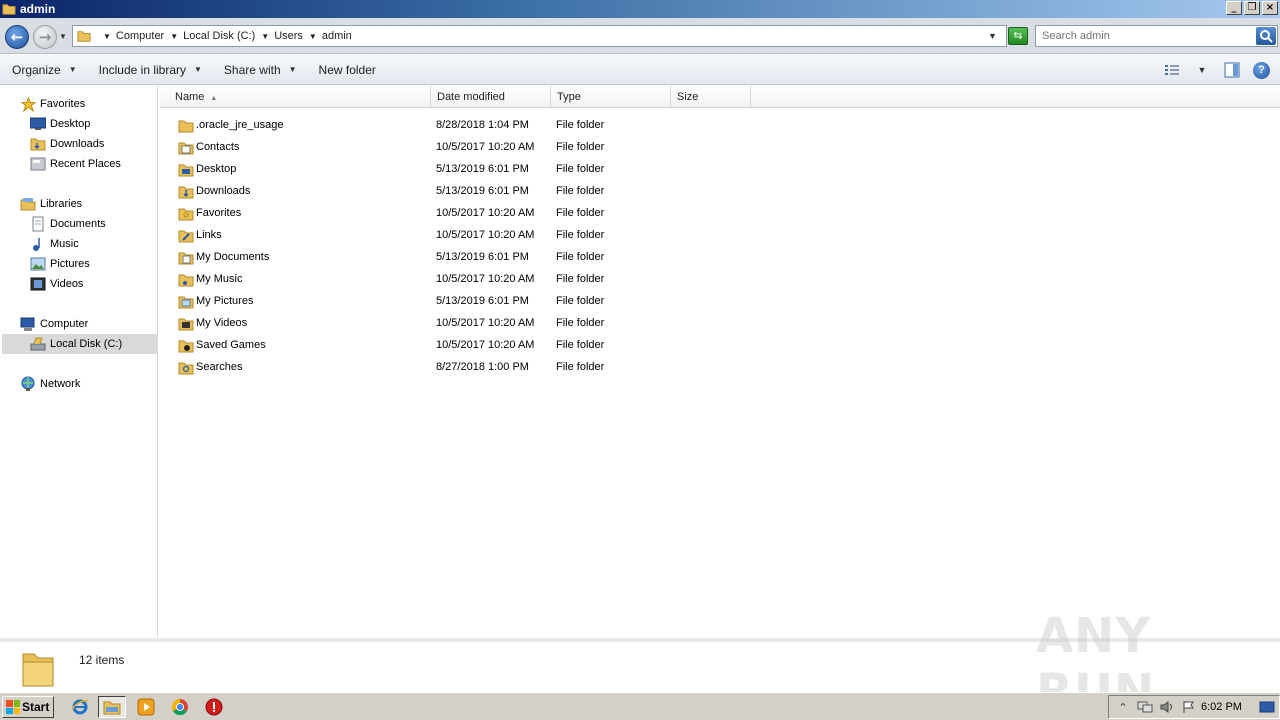  Describe the element at coordinates (1123, 707) in the screenshot. I see `show-hidden-icons-icon: ⌃` at that location.